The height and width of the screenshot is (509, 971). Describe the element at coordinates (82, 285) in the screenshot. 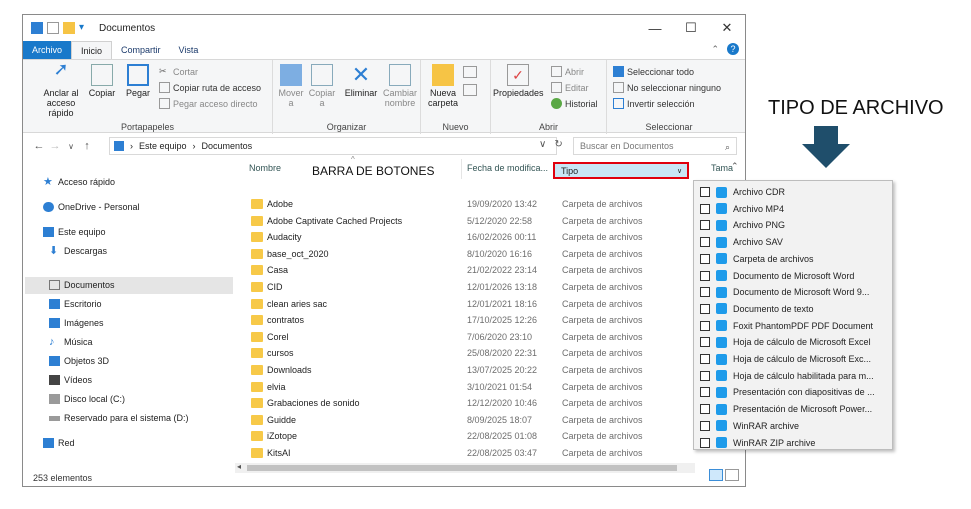

I see `nav-item-documentos: Documentos` at that location.